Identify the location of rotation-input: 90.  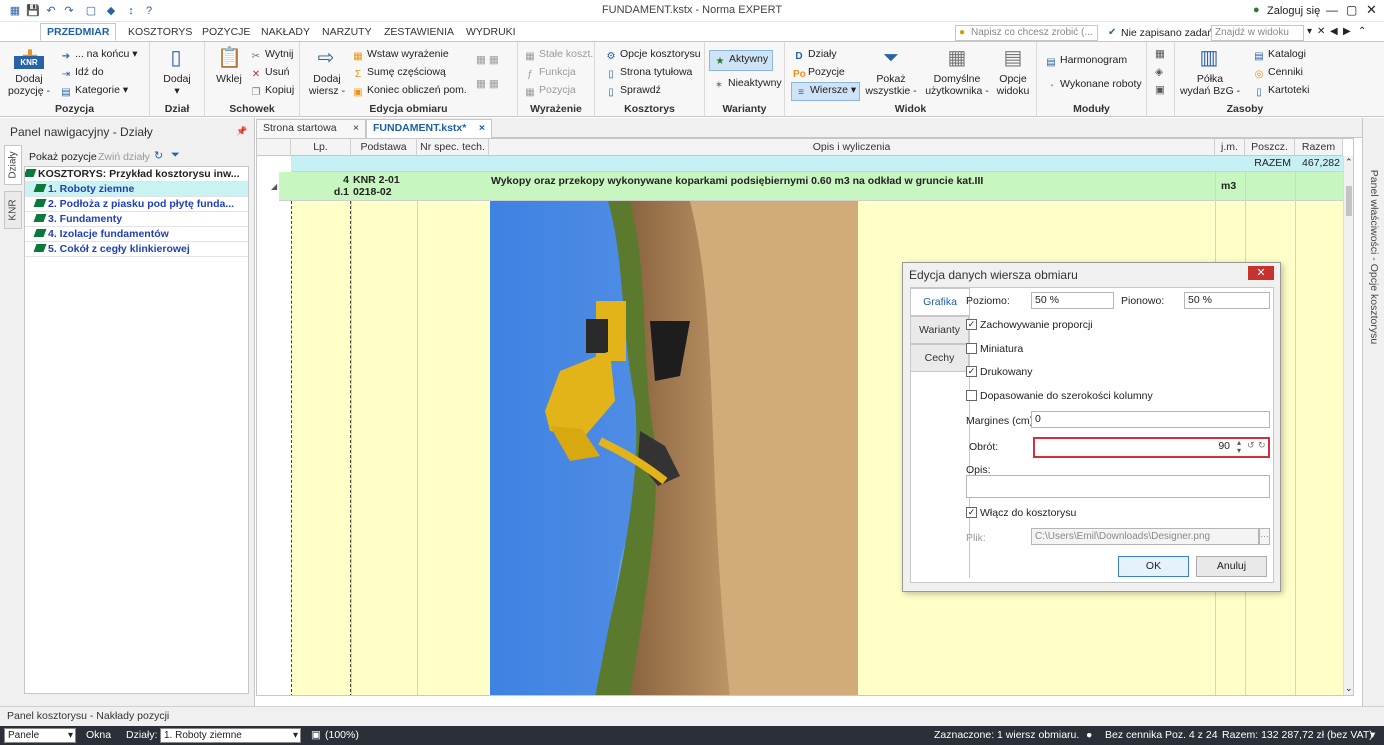
(1134, 447).